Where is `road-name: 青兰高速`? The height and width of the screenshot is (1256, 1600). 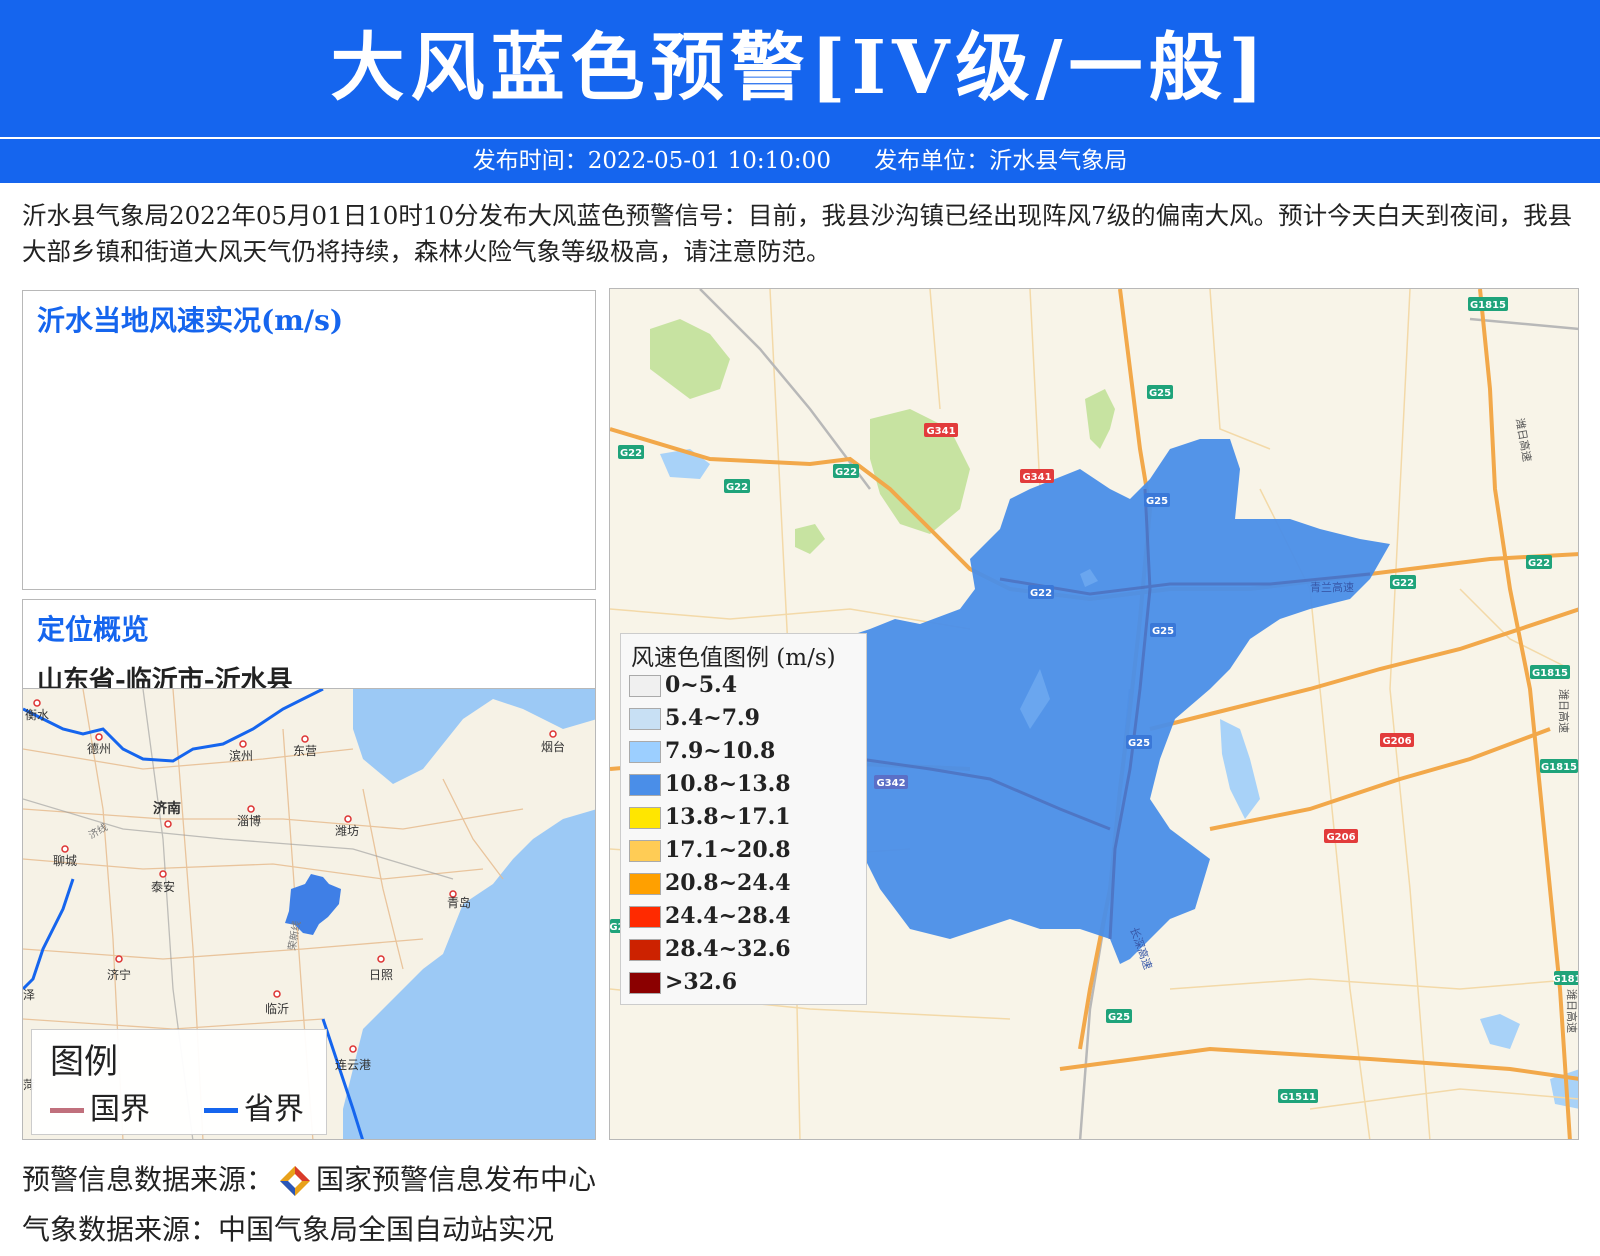 road-name: 青兰高速 is located at coordinates (1332, 587).